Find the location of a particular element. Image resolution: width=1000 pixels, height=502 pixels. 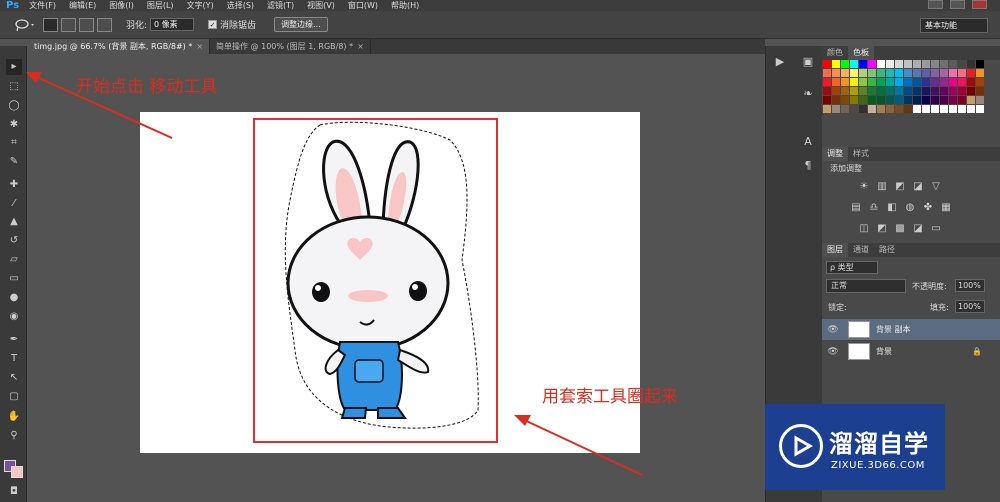

opacity-input: 100% is located at coordinates (970, 285).